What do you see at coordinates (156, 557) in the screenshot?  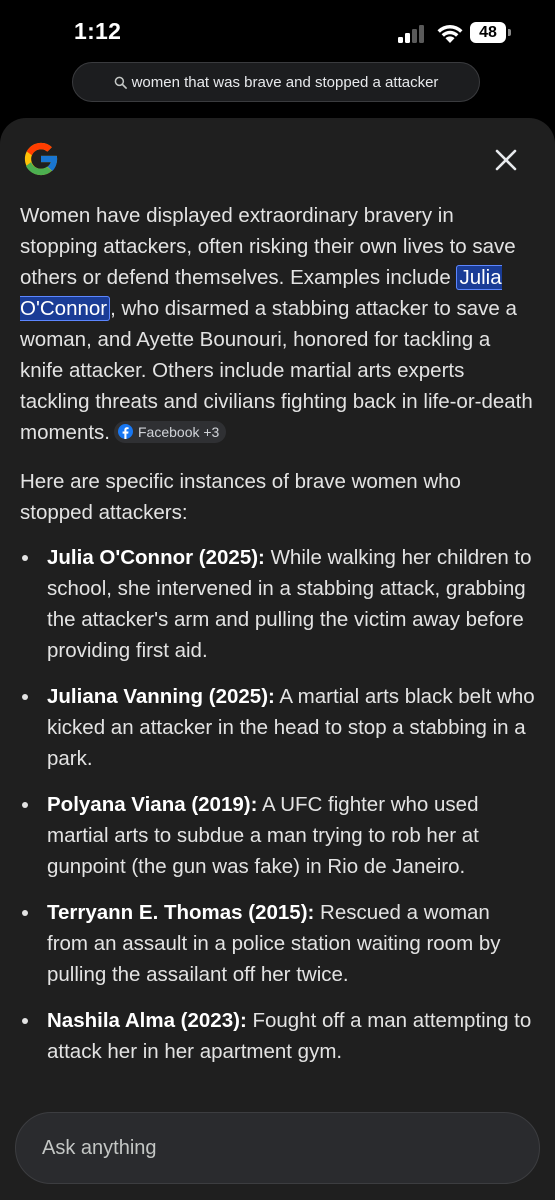 I see `instance-name: Julia O'Connor (2025):` at bounding box center [156, 557].